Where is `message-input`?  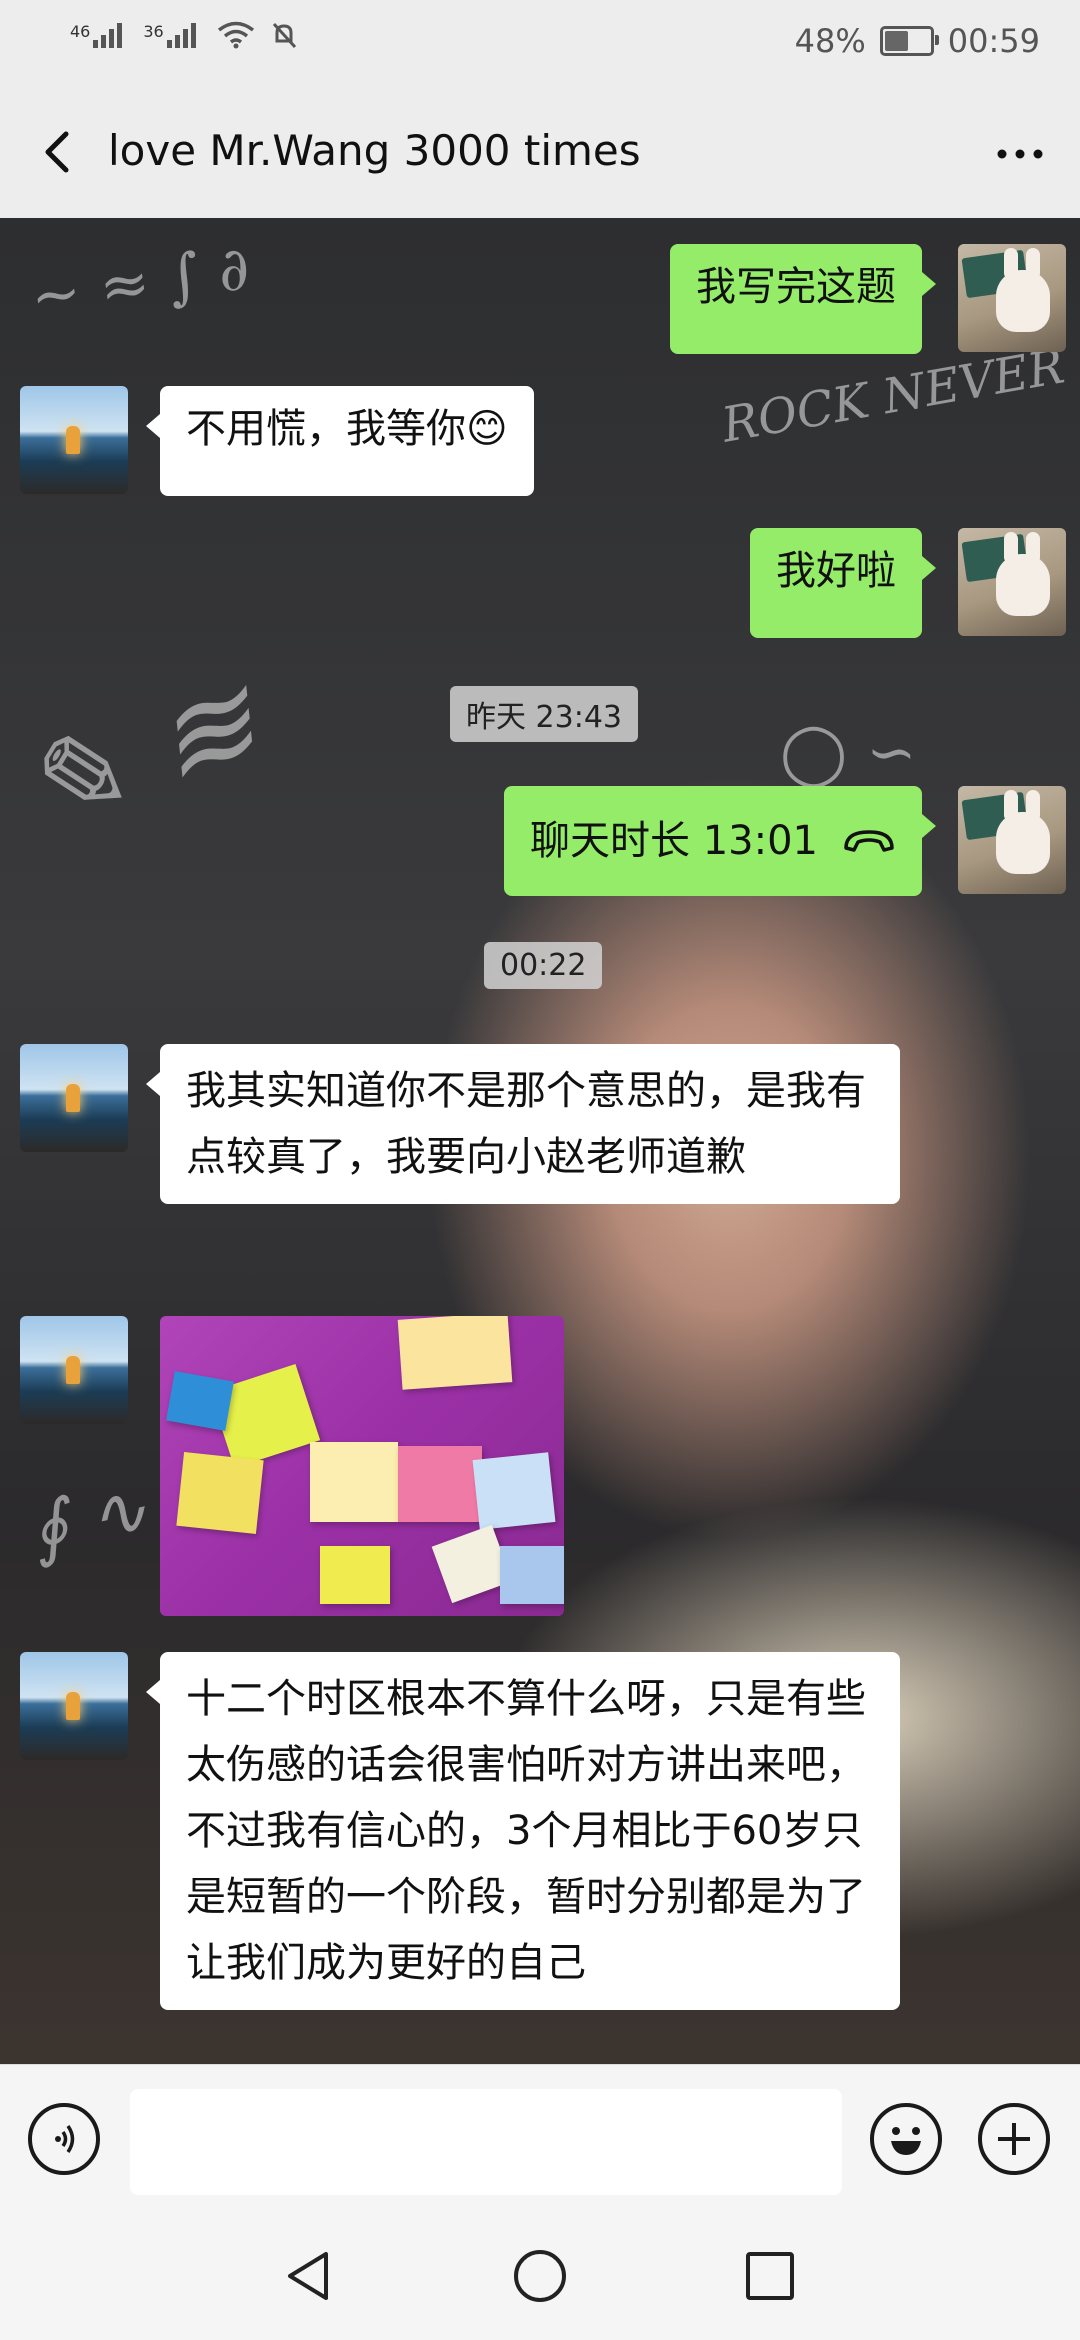
message-input is located at coordinates (486, 2142).